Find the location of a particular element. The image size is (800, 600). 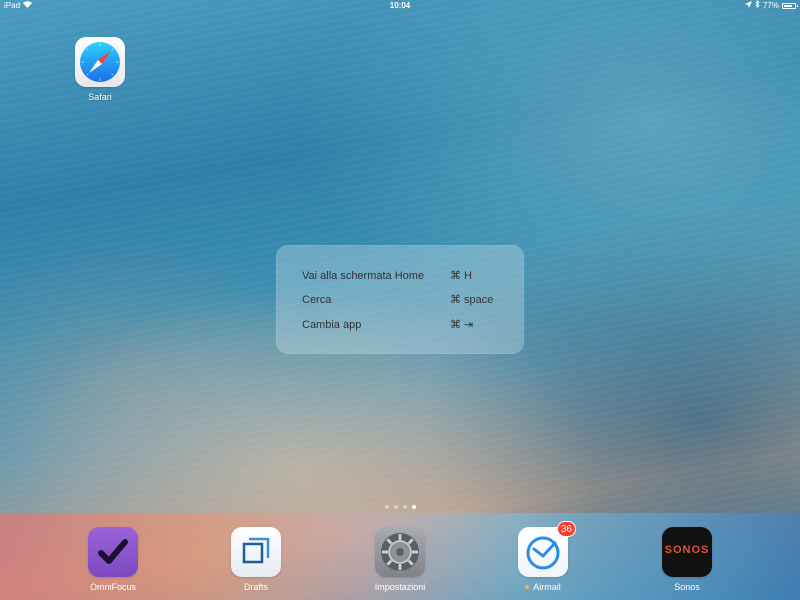

sonos-logo-text: SONOS is located at coordinates (687, 550).